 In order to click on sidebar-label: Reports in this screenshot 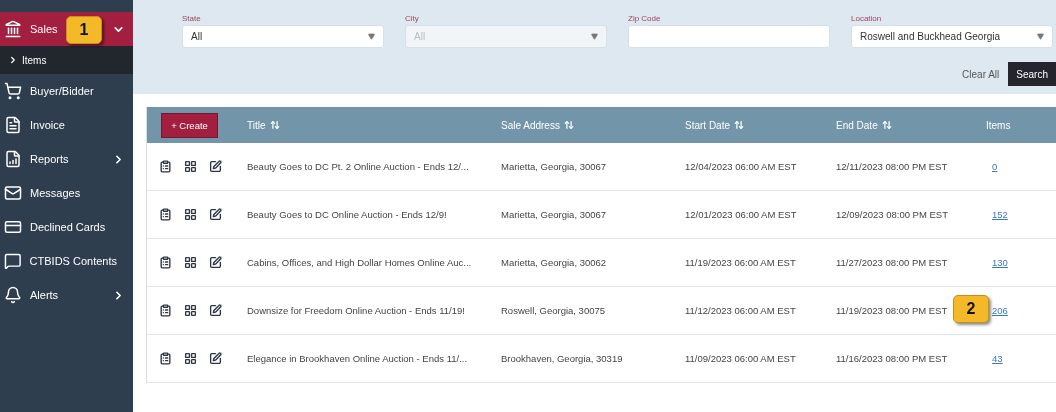, I will do `click(49, 159)`.